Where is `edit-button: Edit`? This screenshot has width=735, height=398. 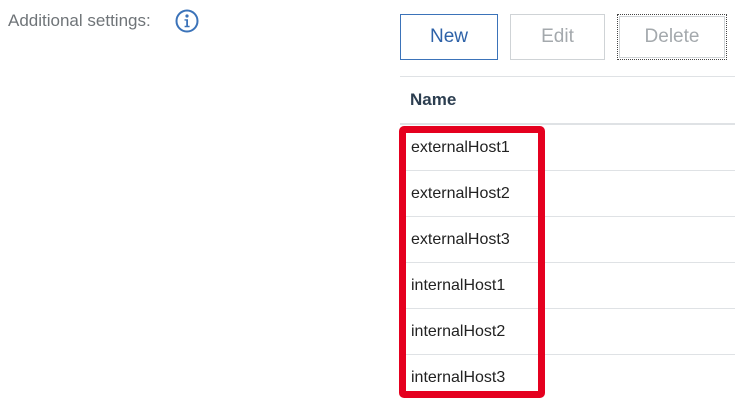 edit-button: Edit is located at coordinates (557, 37).